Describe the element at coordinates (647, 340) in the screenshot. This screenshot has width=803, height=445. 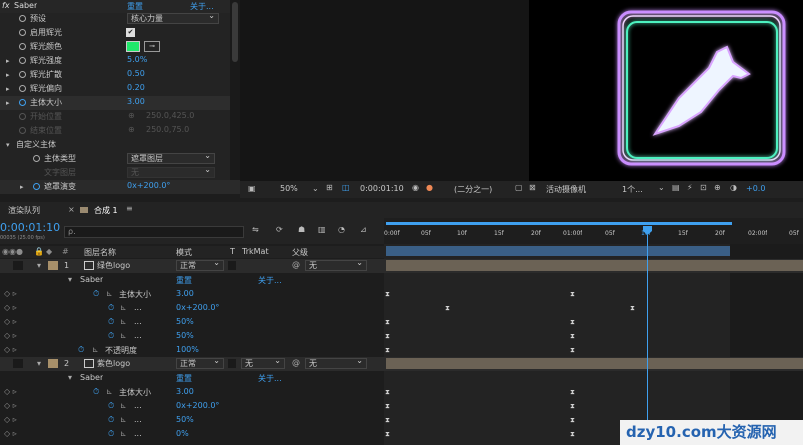
I see `playhead-line` at that location.